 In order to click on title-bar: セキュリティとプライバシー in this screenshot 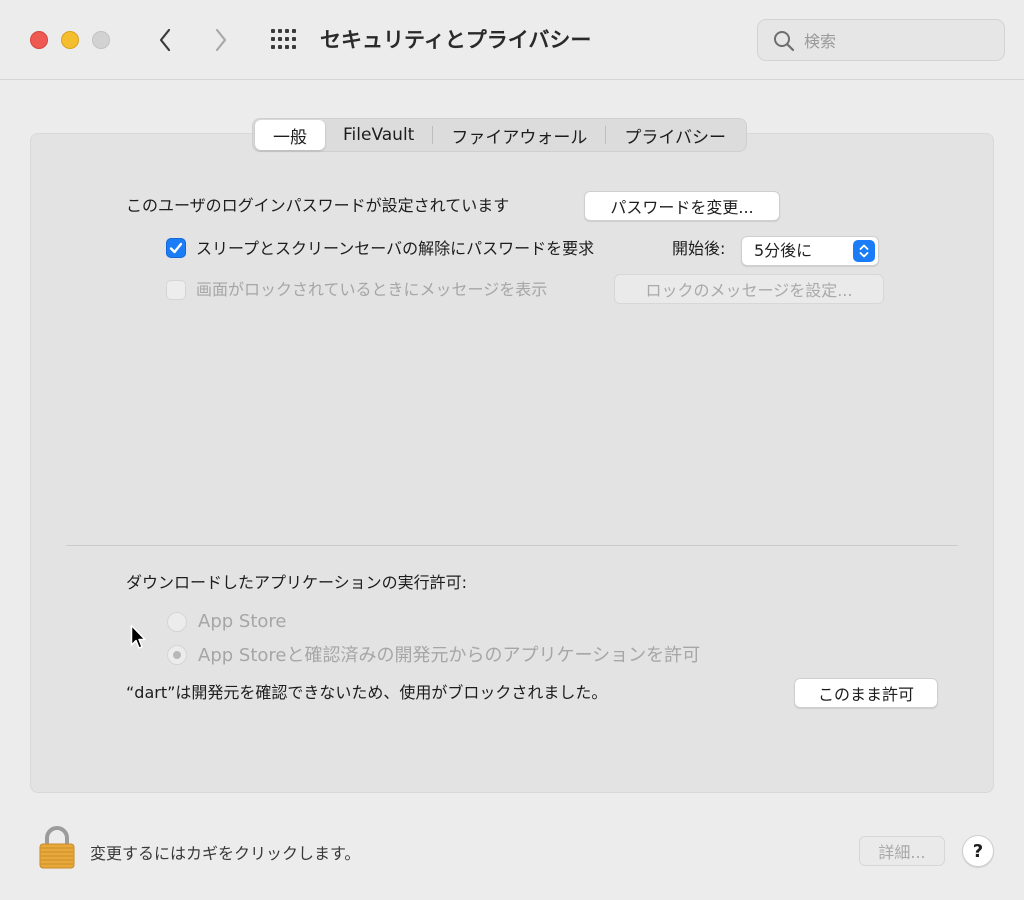, I will do `click(512, 40)`.